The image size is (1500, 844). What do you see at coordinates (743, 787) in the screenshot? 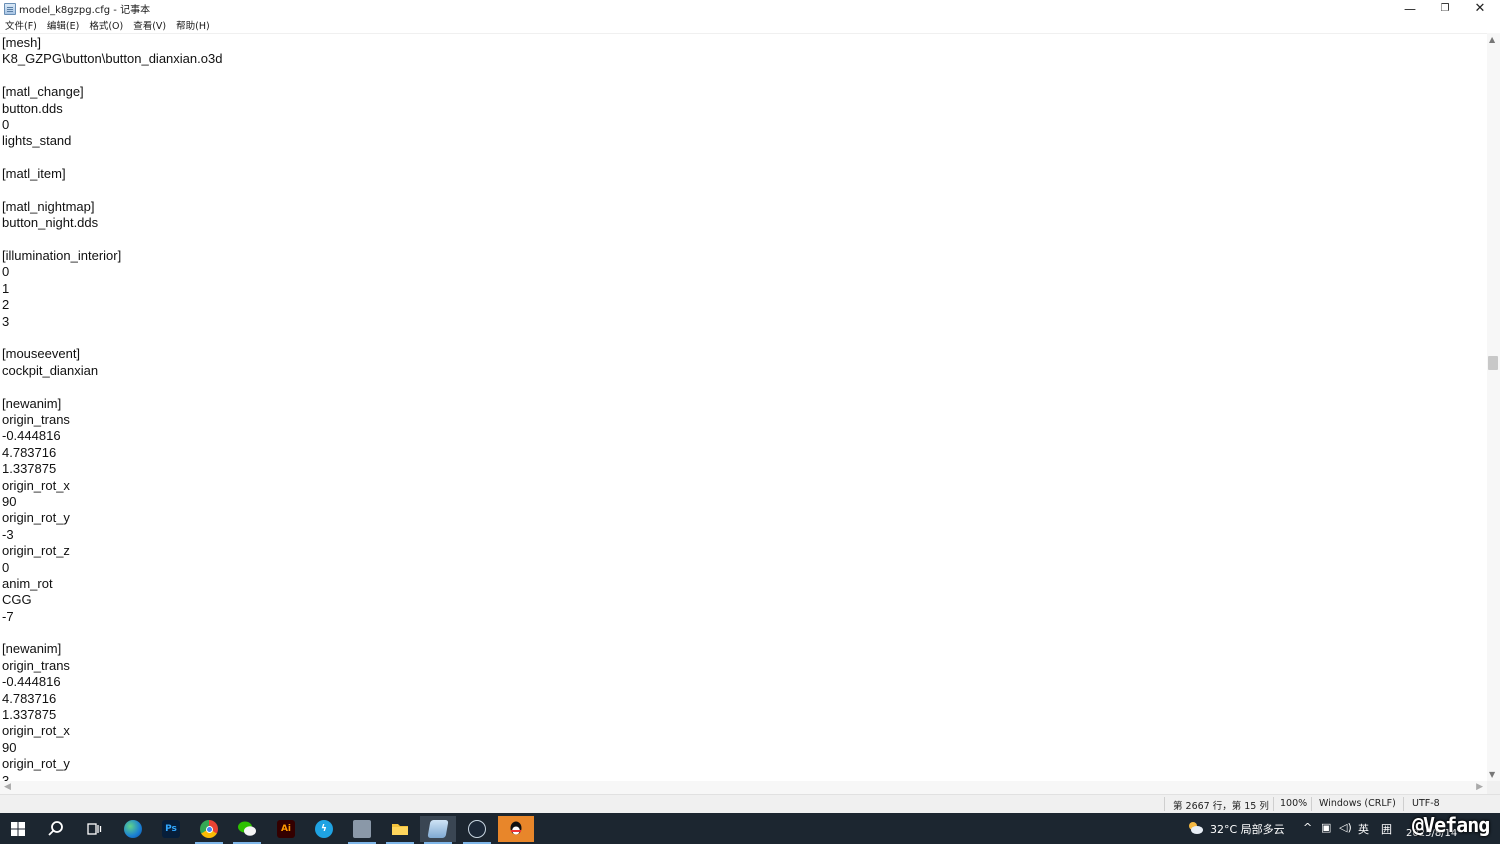
I see `horizontal-scrollbar: ◀ ▶` at bounding box center [743, 787].